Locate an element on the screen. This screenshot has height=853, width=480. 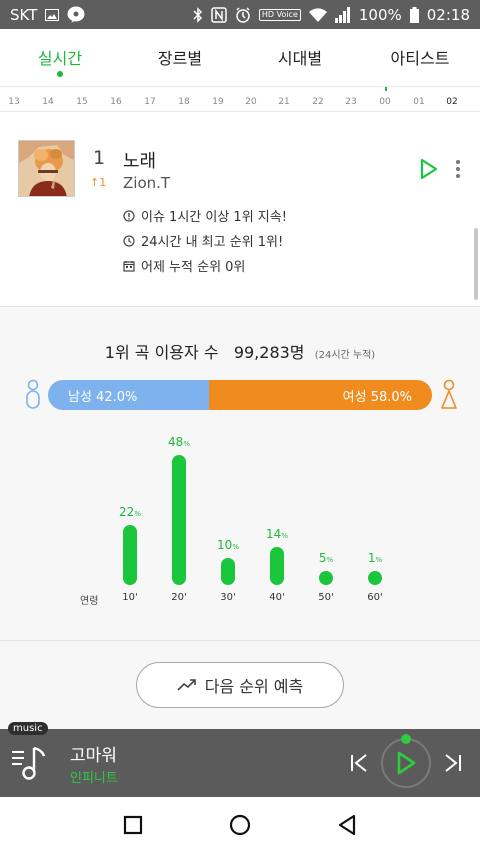
playlist-music-icon is located at coordinates (29, 763).